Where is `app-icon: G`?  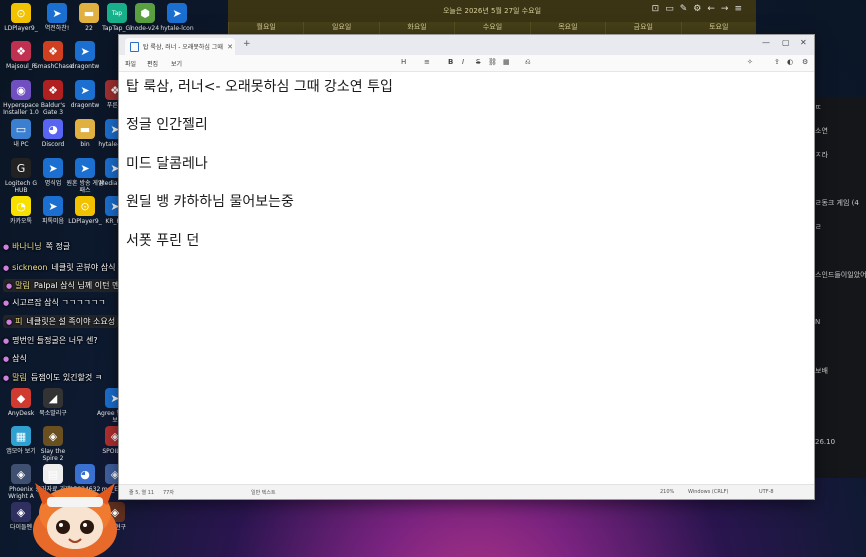 app-icon: G is located at coordinates (21, 168).